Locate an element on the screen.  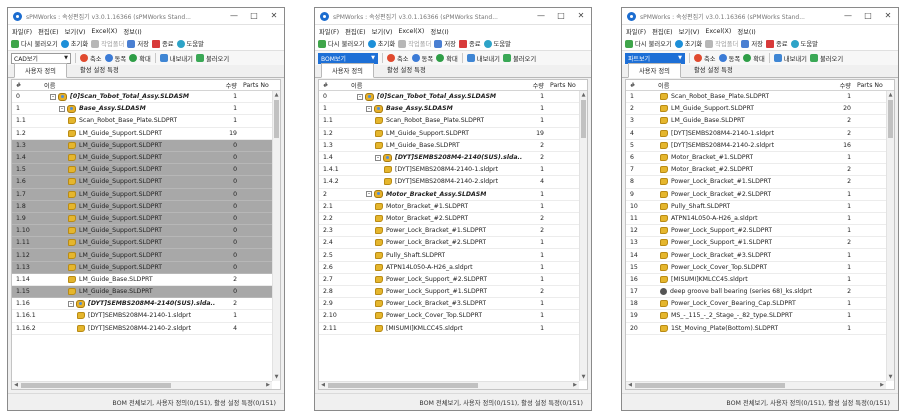
table-row: 1.1 Scan_Robot_Base_Plate.SLDPRT 1 is located at coordinates (146, 121).